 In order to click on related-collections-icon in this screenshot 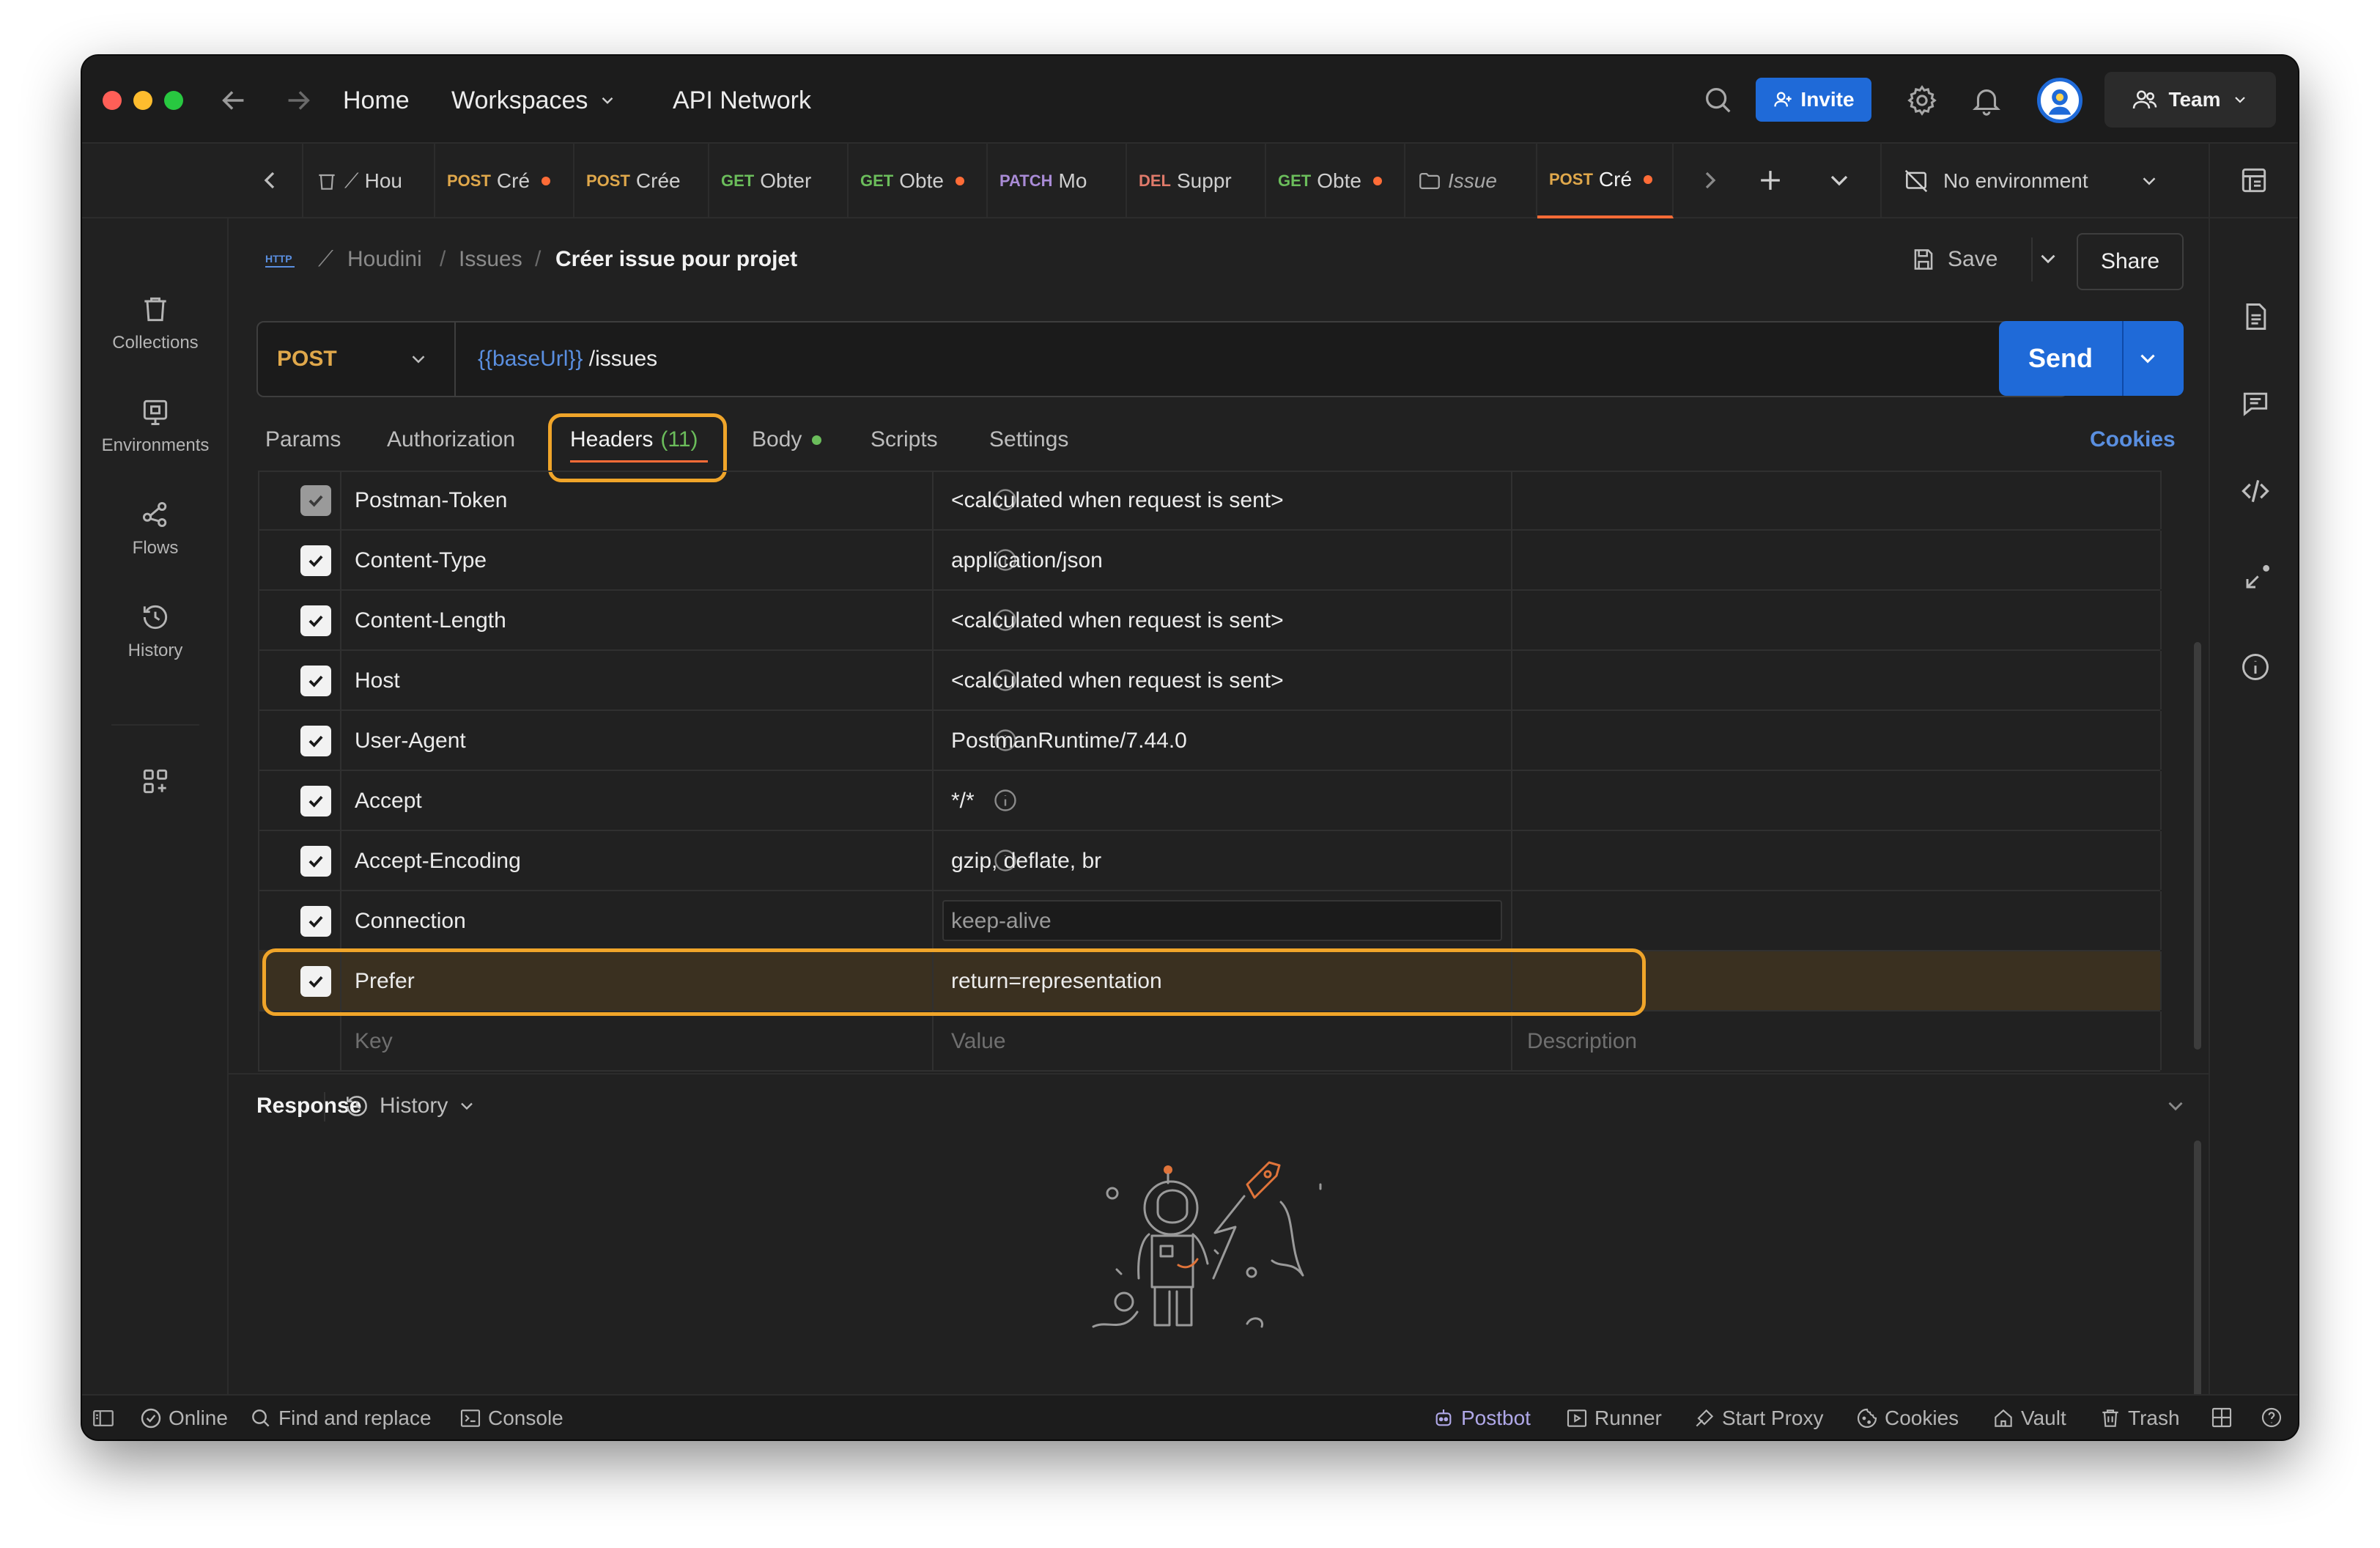, I will do `click(2255, 579)`.